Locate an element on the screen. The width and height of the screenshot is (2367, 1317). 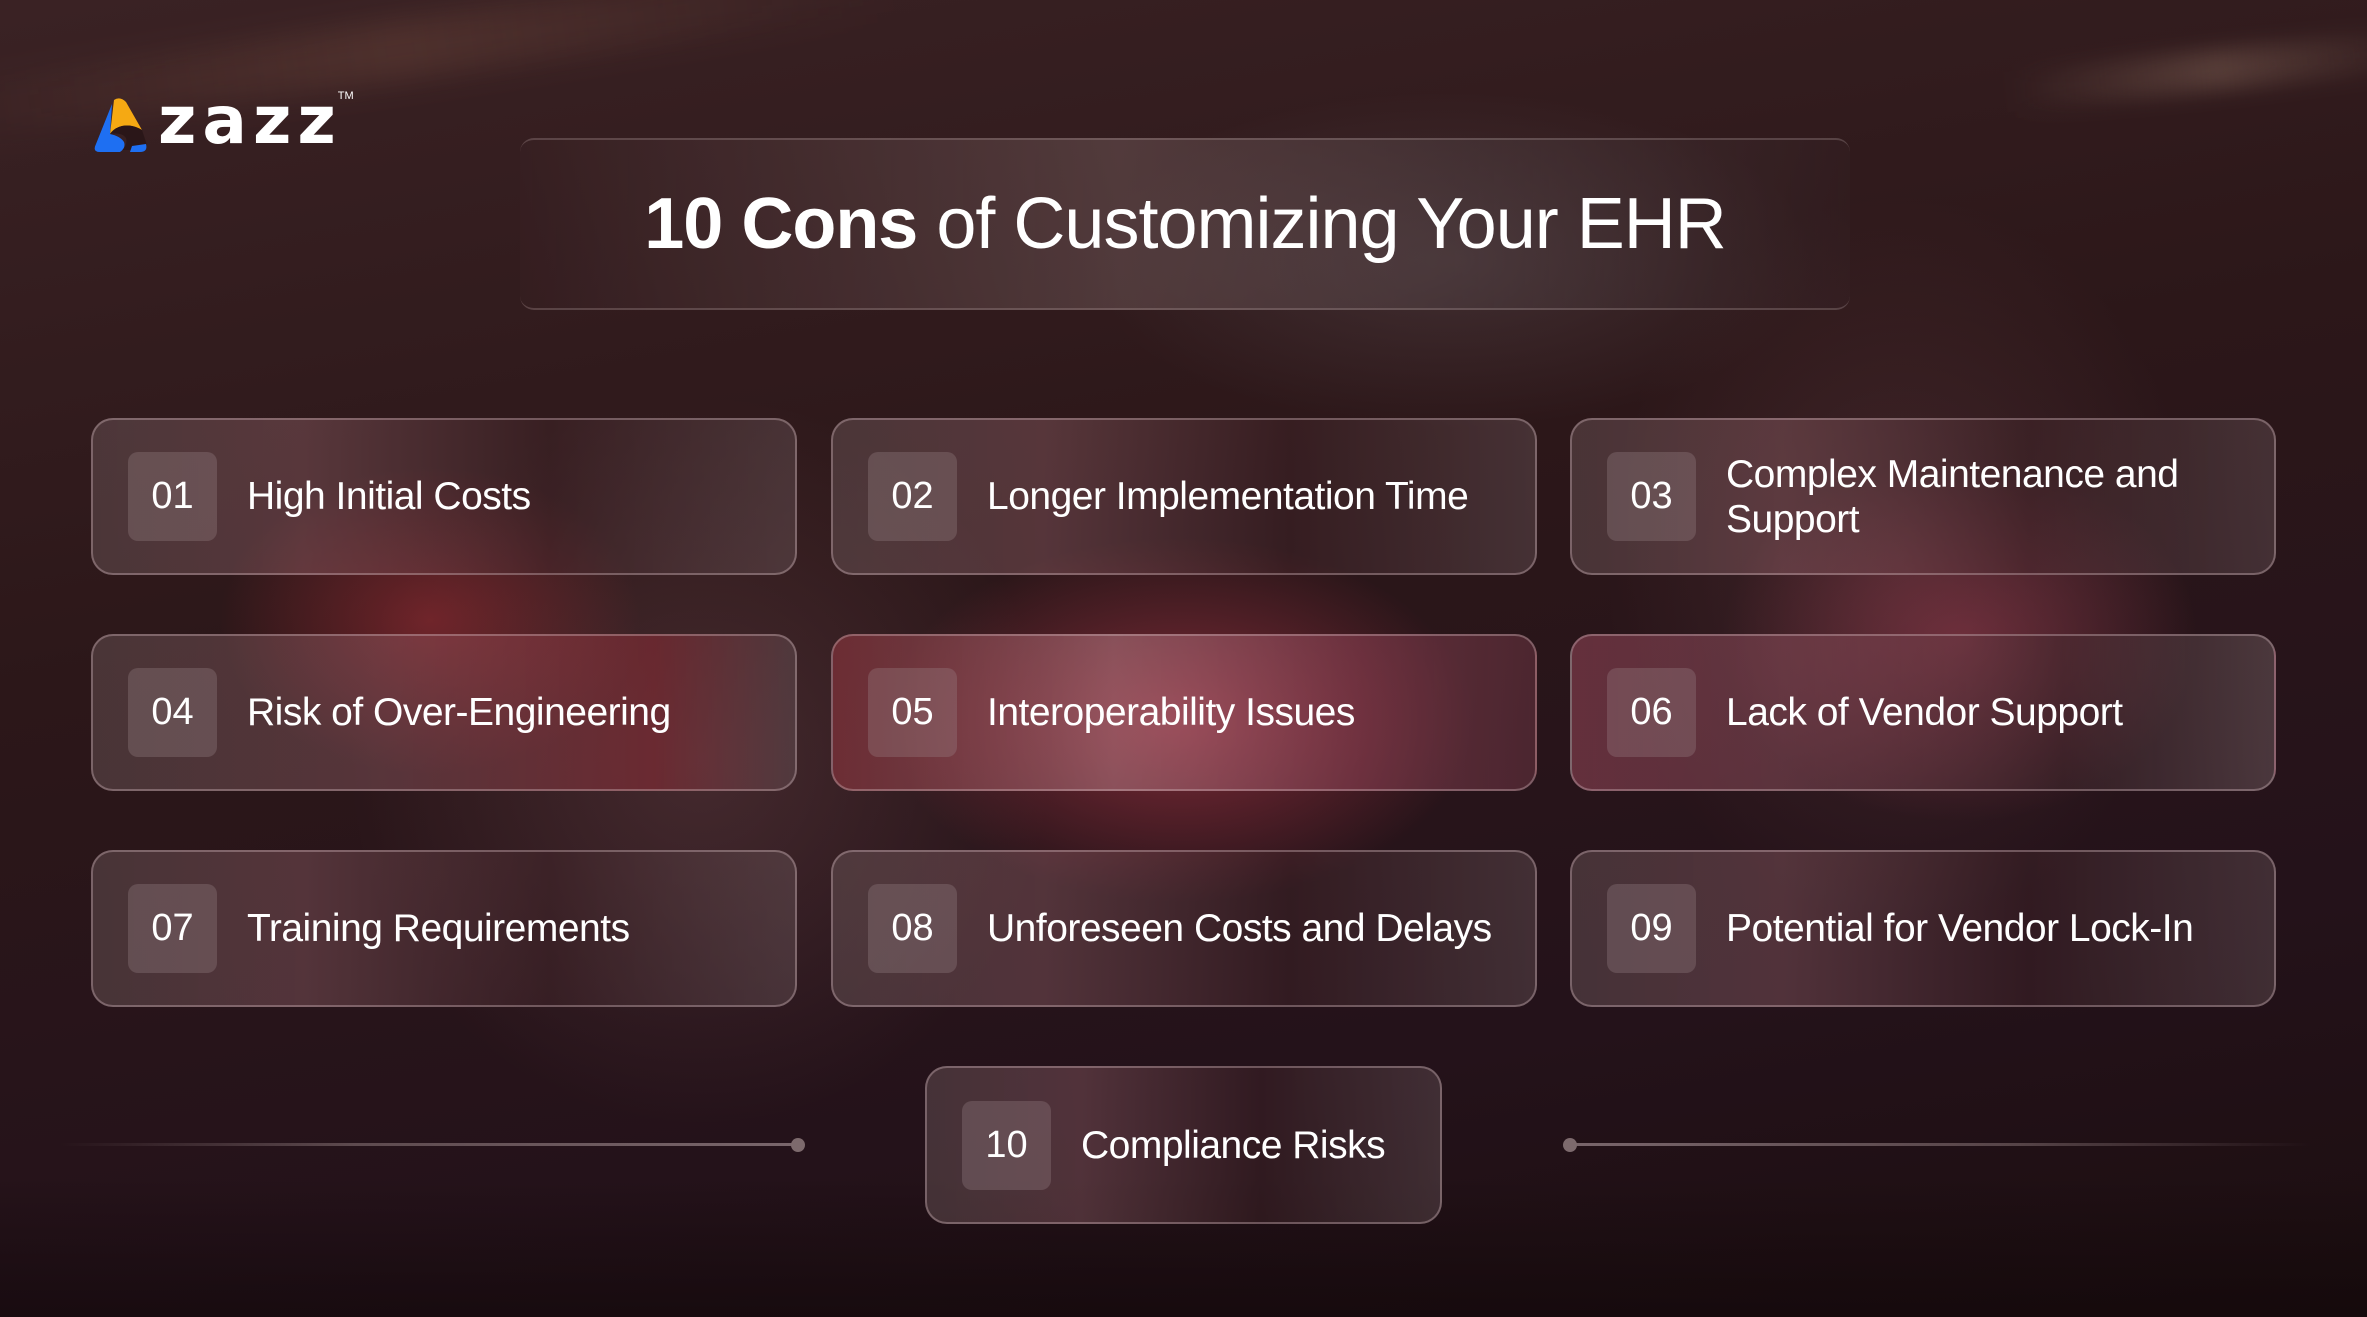
con-label: Interoperability Issues is located at coordinates (1171, 712).